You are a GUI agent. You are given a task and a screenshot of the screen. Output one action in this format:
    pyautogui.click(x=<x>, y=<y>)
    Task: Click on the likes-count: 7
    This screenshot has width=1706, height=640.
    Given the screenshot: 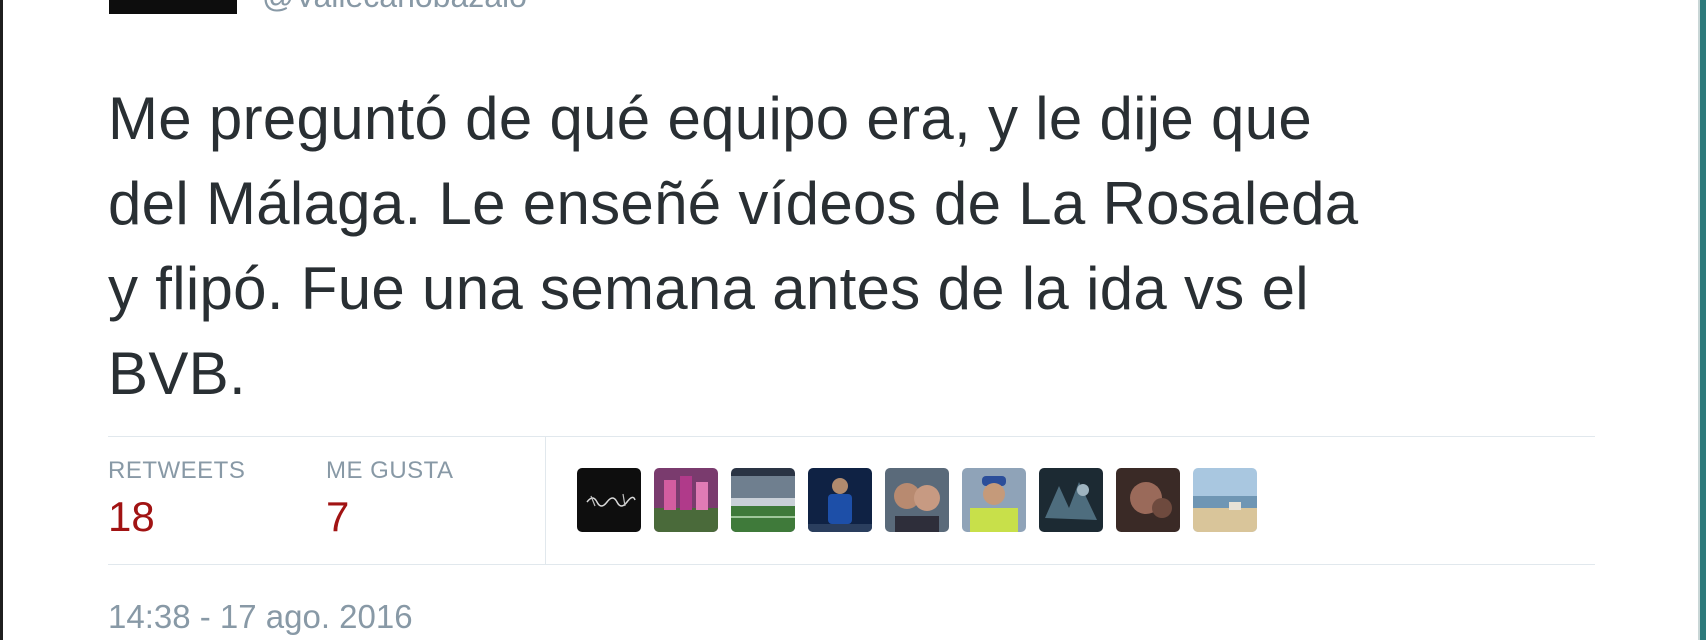 What is the action you would take?
    pyautogui.click(x=338, y=516)
    